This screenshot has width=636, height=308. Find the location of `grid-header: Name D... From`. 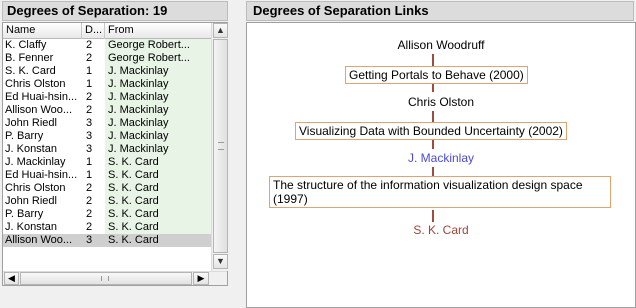

grid-header: Name D... From is located at coordinates (107, 31).